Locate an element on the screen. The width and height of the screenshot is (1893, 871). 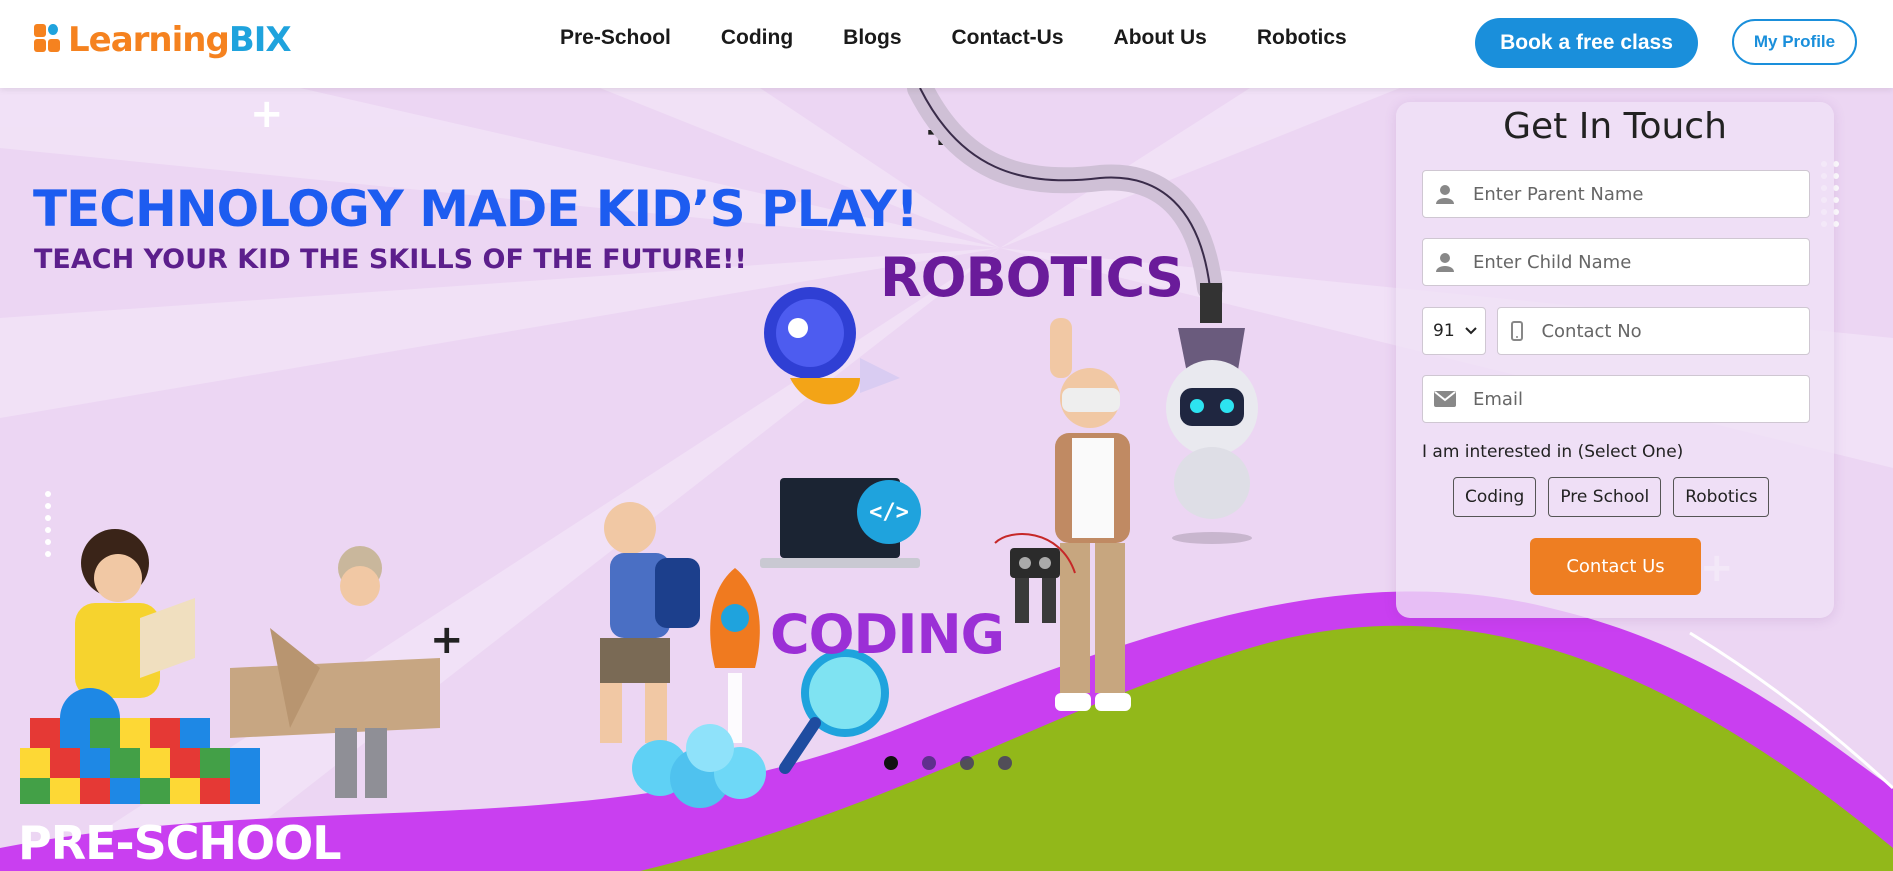
form-title: Get In Touch is located at coordinates (1615, 126).